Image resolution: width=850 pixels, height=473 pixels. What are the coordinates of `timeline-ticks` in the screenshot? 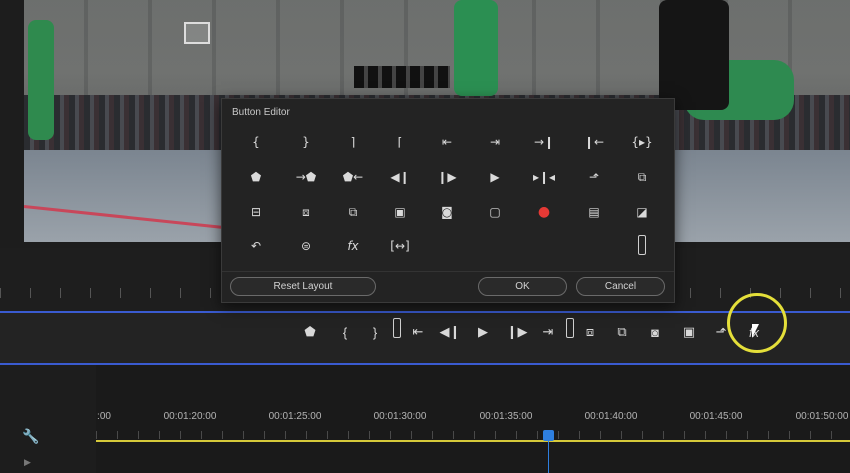 It's located at (473, 435).